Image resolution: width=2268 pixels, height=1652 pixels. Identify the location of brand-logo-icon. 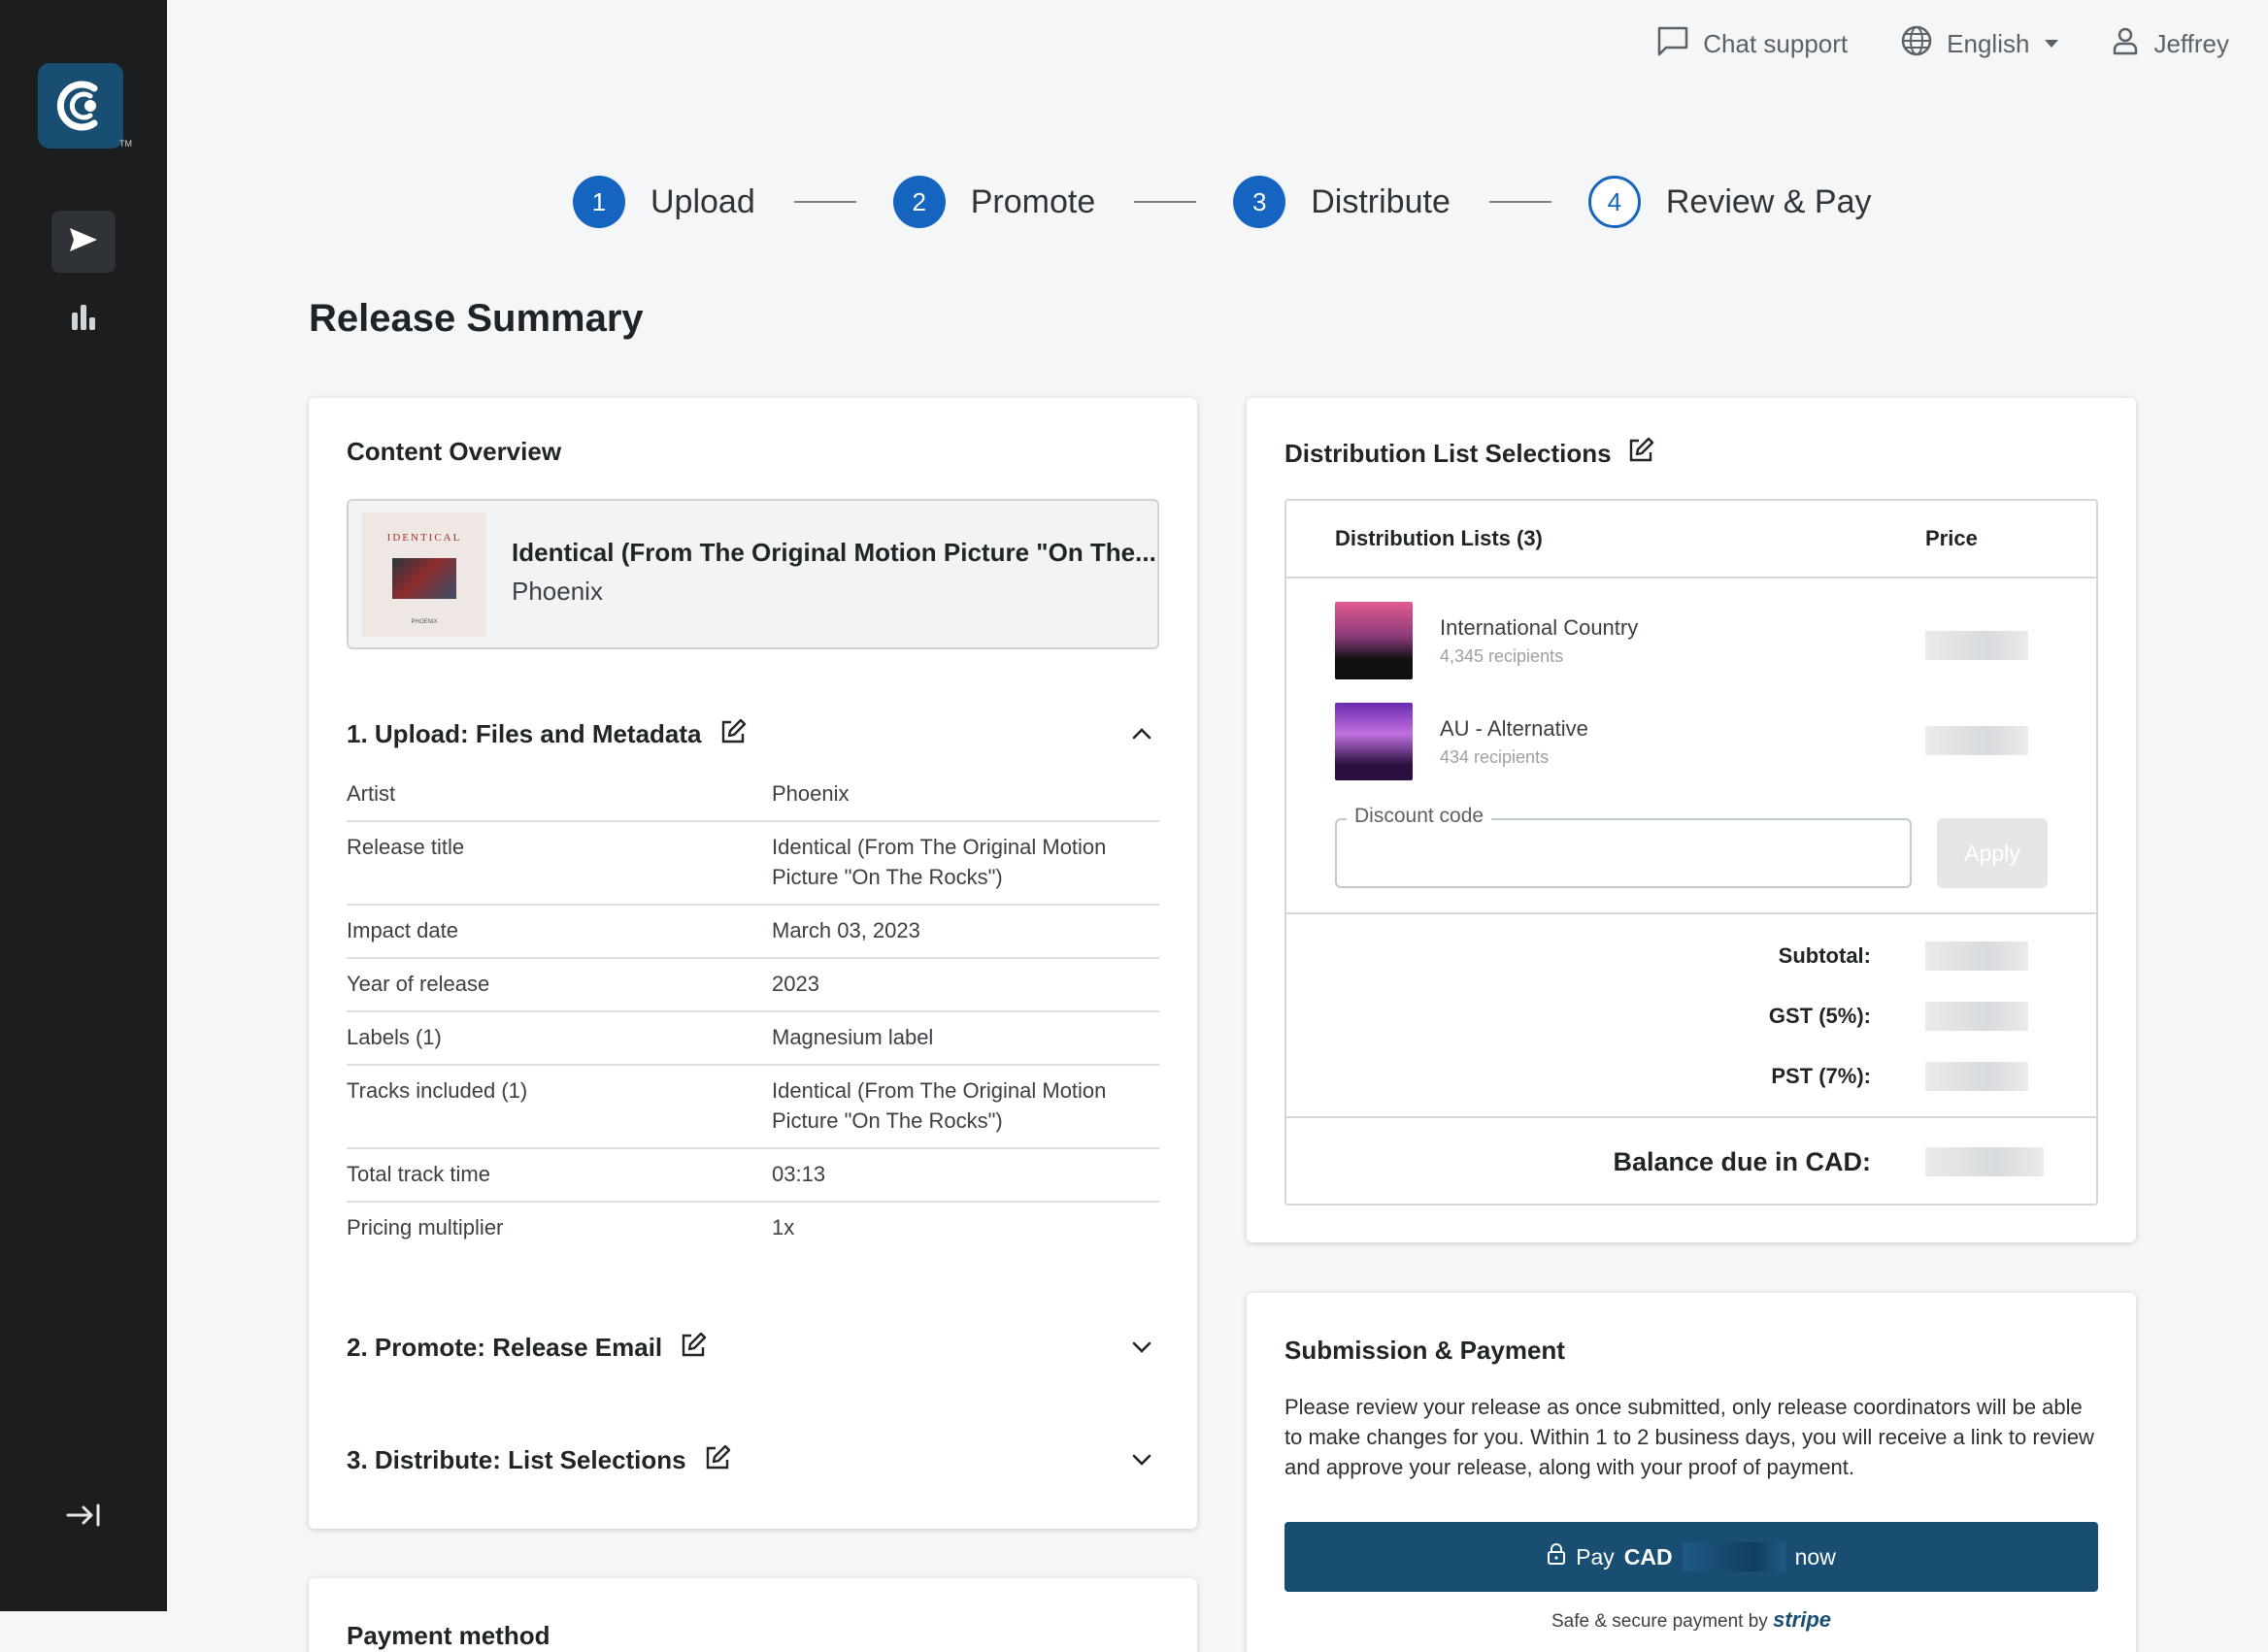
(80, 106).